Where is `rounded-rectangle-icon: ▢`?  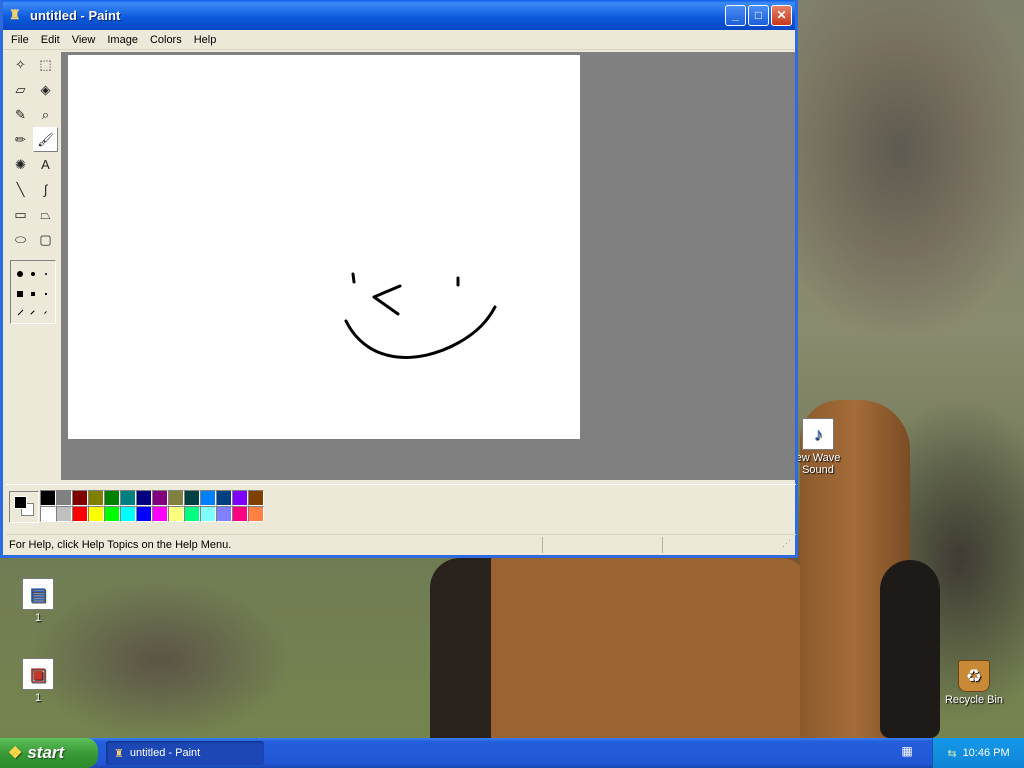 rounded-rectangle-icon: ▢ is located at coordinates (45, 239).